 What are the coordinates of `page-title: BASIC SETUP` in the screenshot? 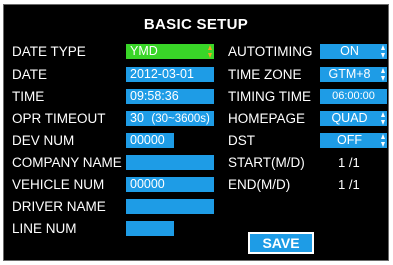 It's located at (196, 24).